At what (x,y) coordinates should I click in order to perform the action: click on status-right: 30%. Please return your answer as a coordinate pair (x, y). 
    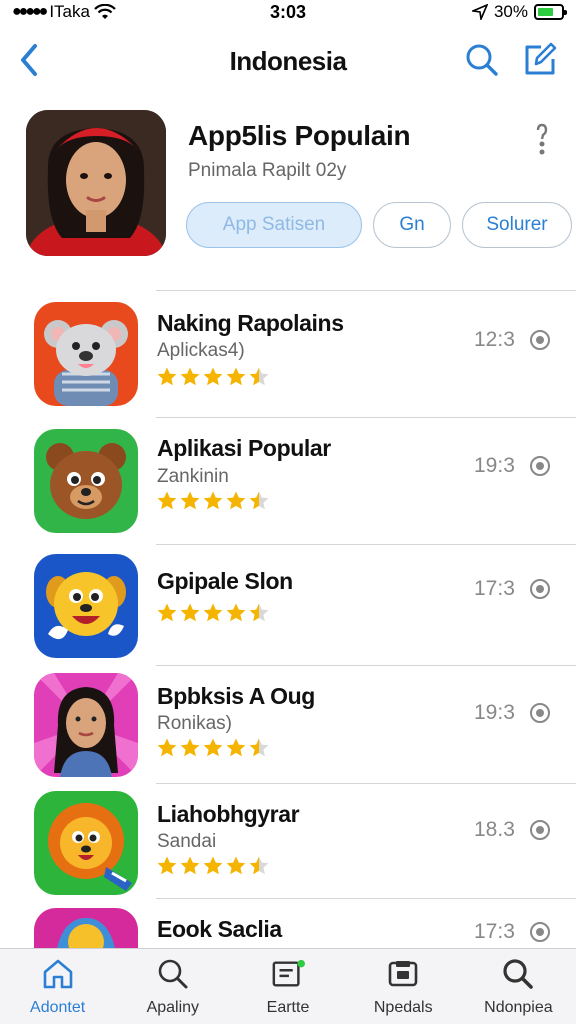
    Looking at the image, I should click on (519, 12).